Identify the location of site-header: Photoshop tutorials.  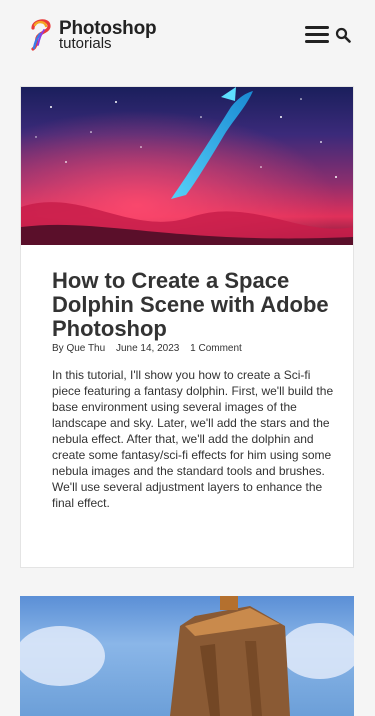
(187, 35).